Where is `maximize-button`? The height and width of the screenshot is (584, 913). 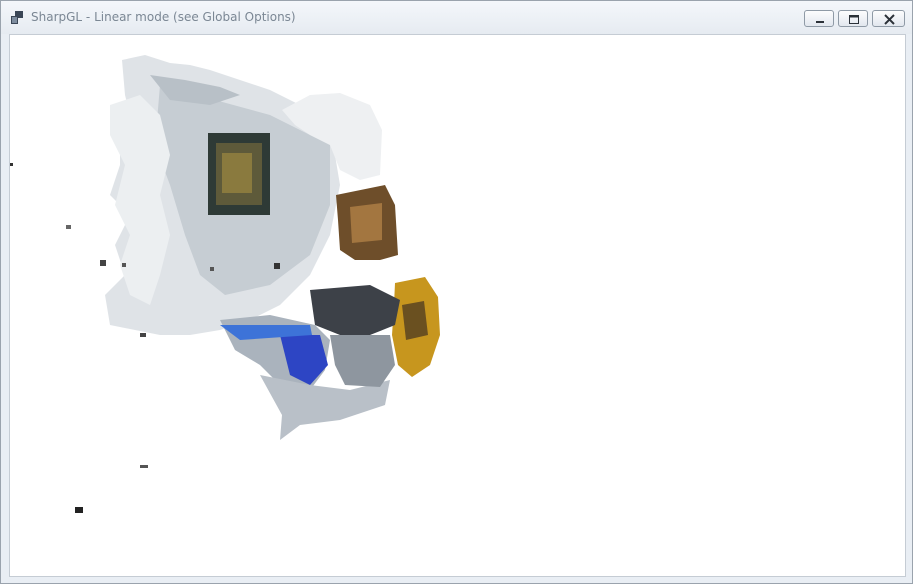
maximize-button is located at coordinates (853, 18).